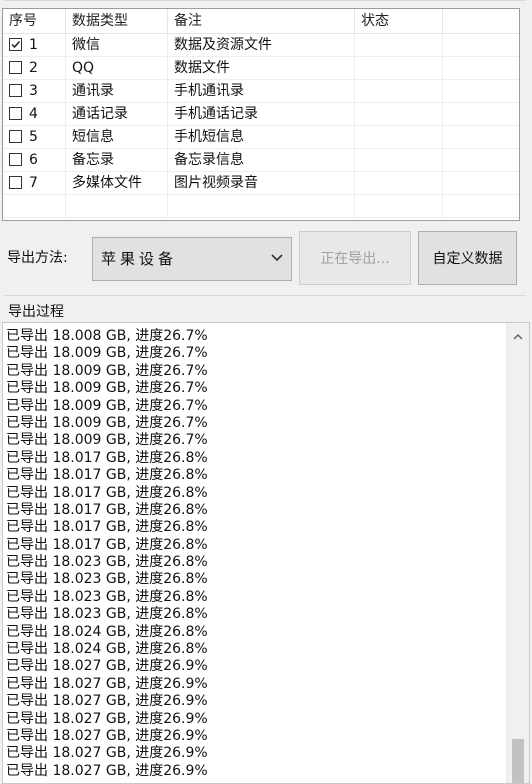 The image size is (532, 784). I want to click on seq-cell: 1, so click(34, 45).